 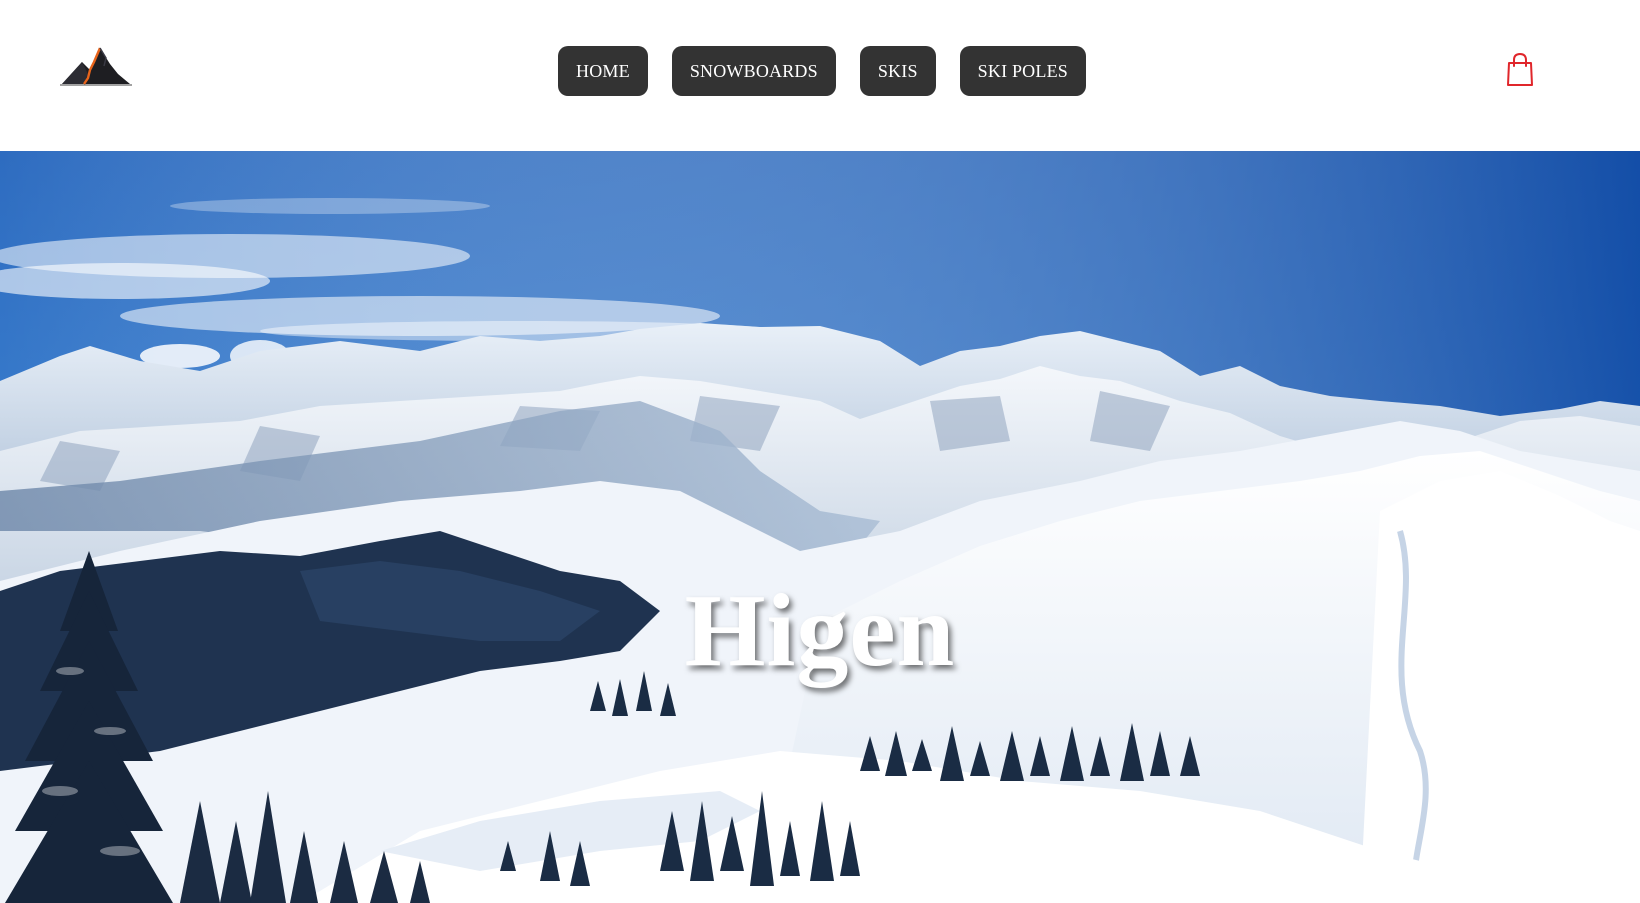 I want to click on shopping-bag-icon, so click(x=1520, y=69).